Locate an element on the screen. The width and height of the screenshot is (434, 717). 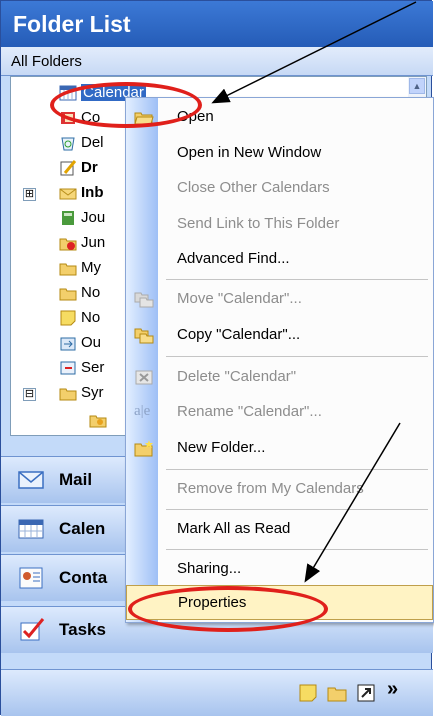
annotation-arrow-calendar is located at coordinates (314, 52).